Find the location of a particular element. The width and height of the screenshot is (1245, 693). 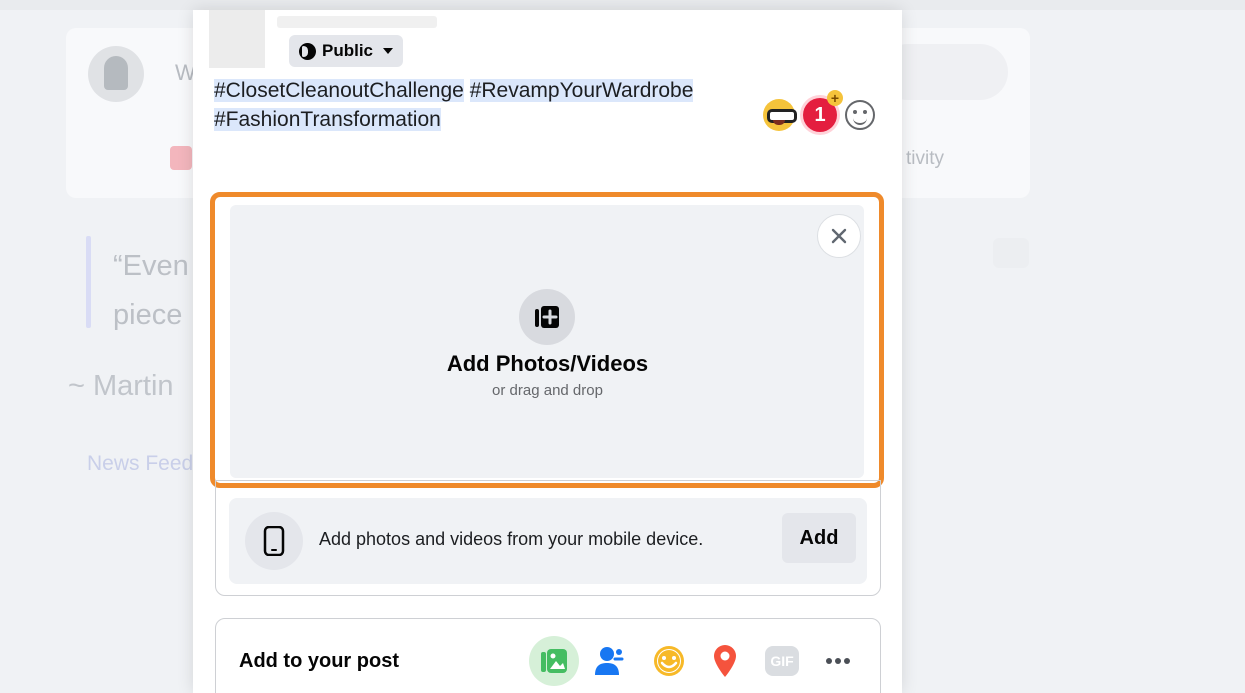

user-avatar is located at coordinates (237, 39).